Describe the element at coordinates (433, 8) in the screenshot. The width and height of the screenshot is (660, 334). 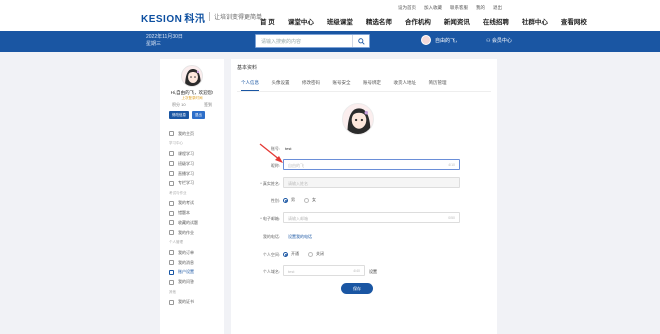
I see `link-favorite: 加入收藏` at that location.